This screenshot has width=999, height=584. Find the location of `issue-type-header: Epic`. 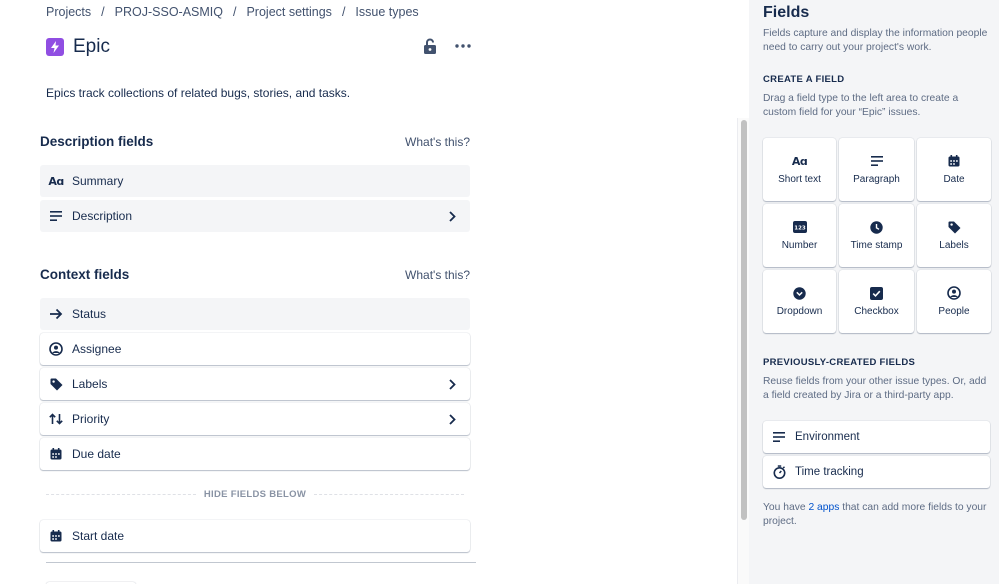

issue-type-header: Epic is located at coordinates (78, 47).